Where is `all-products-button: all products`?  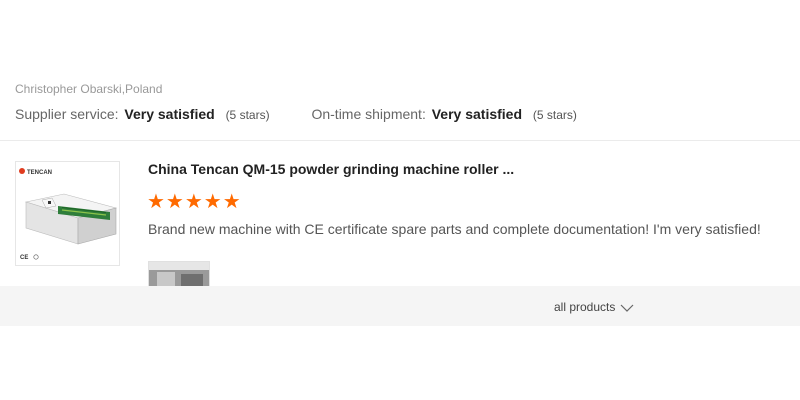
all-products-button: all products is located at coordinates (594, 307).